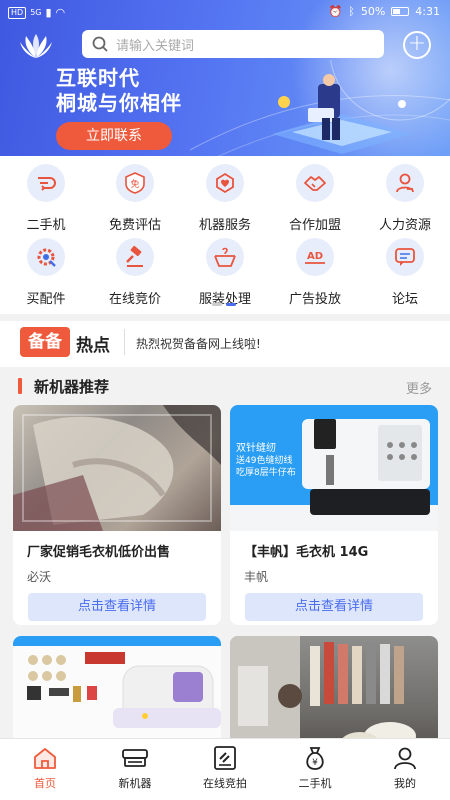 The width and height of the screenshot is (450, 800). What do you see at coordinates (135, 758) in the screenshot?
I see `machine-icon` at bounding box center [135, 758].